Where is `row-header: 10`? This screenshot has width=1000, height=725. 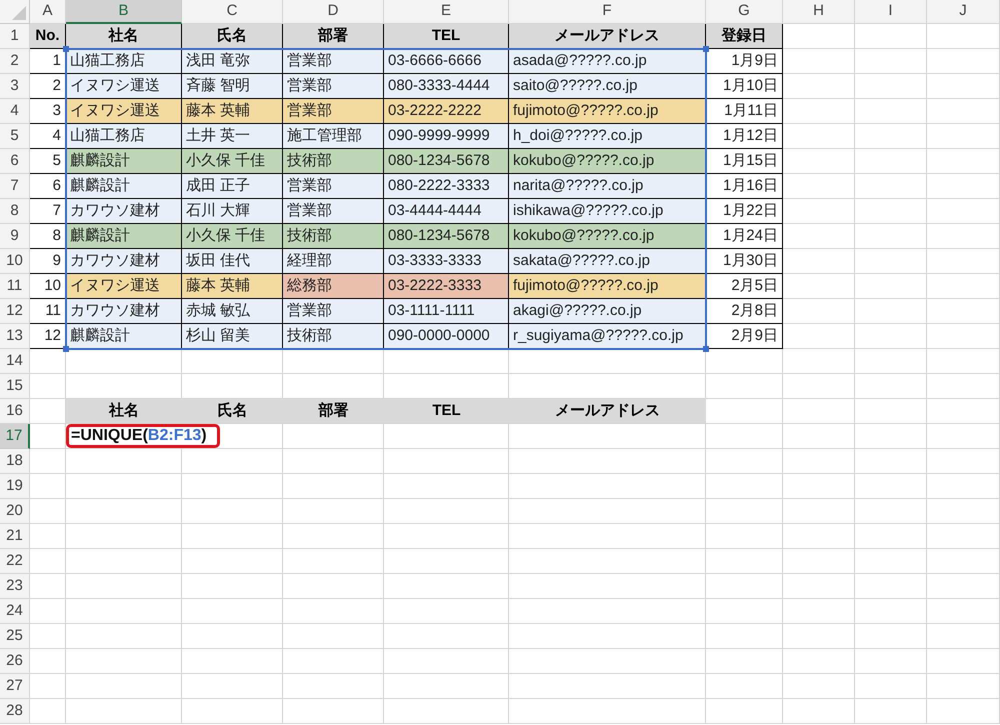
row-header: 10 is located at coordinates (15, 261).